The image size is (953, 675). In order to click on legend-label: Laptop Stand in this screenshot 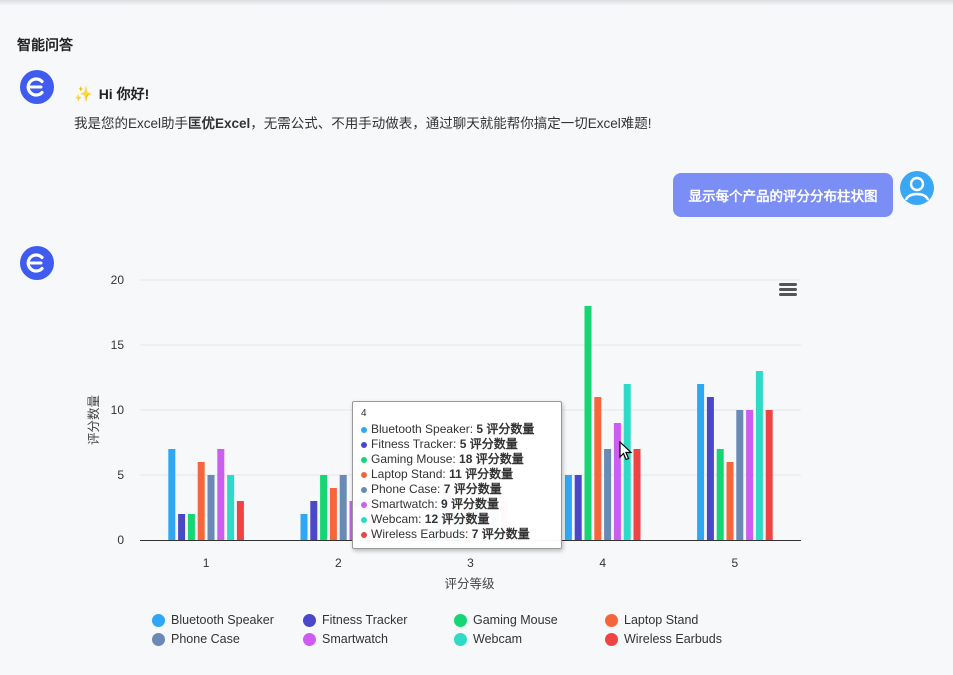, I will do `click(661, 620)`.